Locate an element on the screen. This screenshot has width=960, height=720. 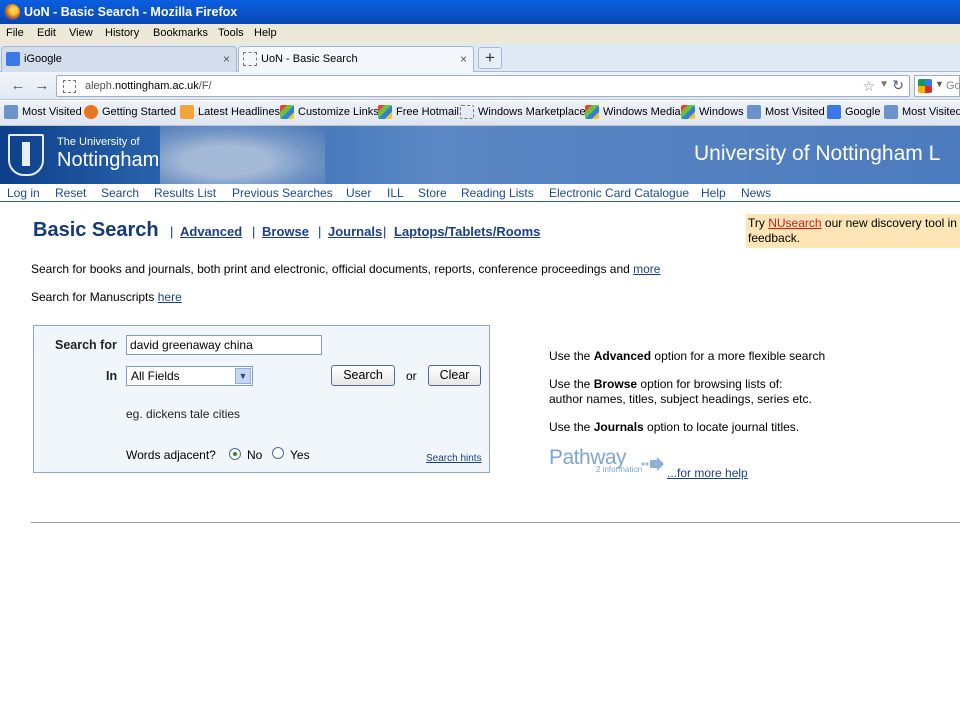
nav-ill: ILL is located at coordinates (395, 193).